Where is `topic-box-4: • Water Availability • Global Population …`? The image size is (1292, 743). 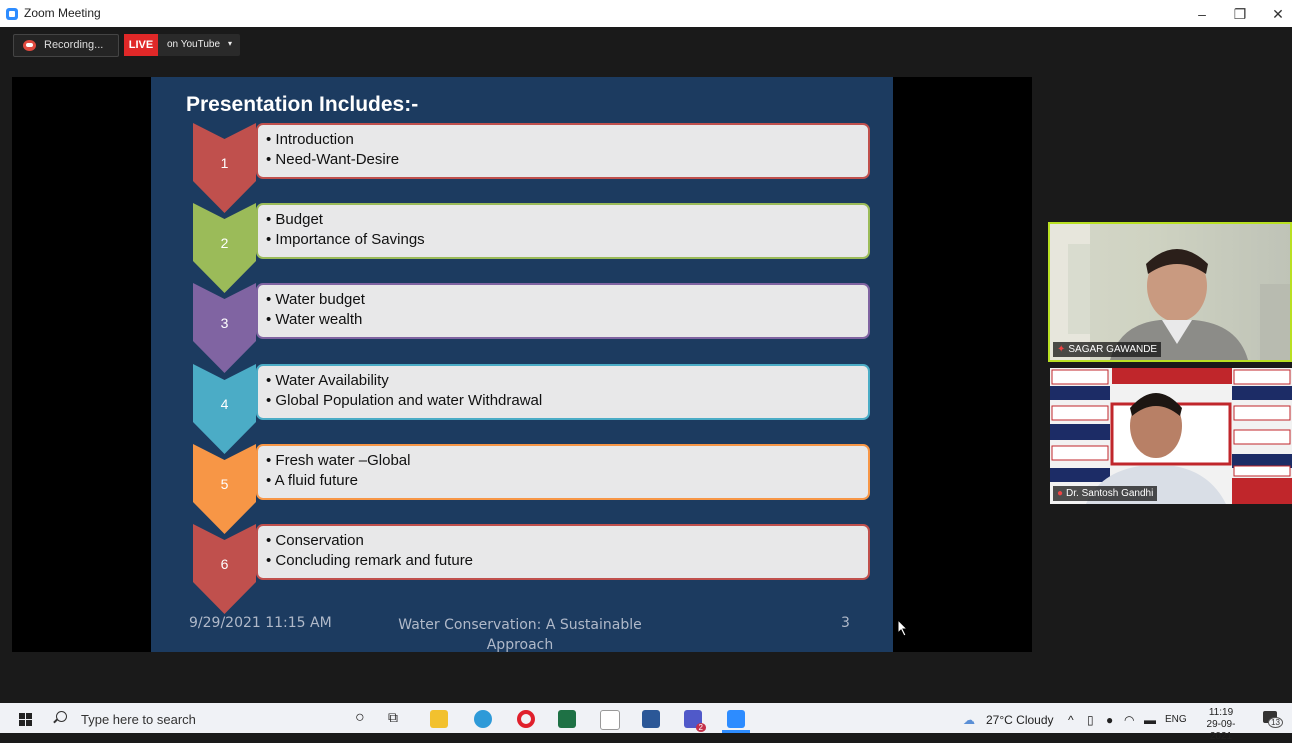
topic-box-4: • Water Availability • Global Population … is located at coordinates (563, 392).